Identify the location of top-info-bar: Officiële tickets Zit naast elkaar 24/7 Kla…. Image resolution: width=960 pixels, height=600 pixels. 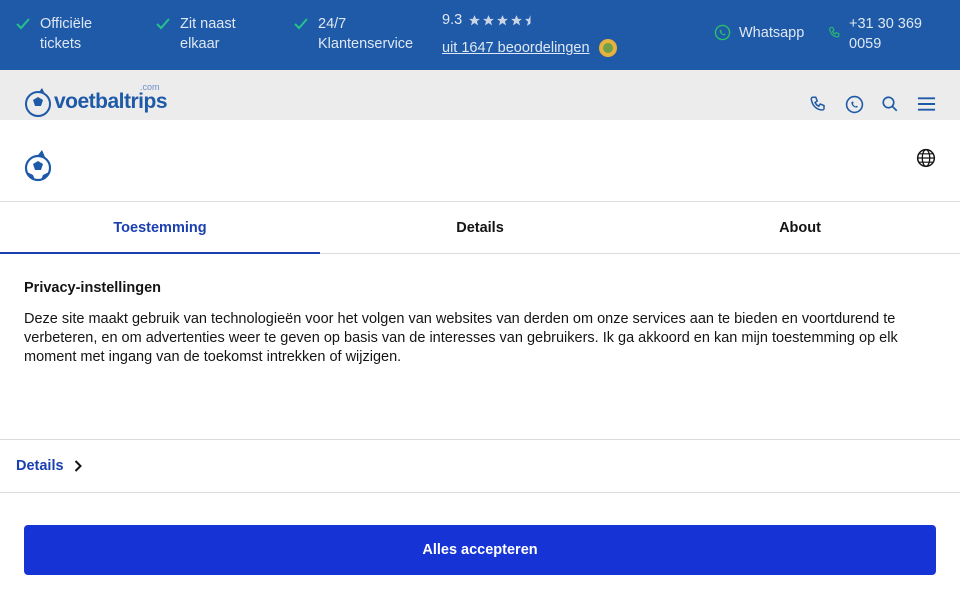
(480, 35).